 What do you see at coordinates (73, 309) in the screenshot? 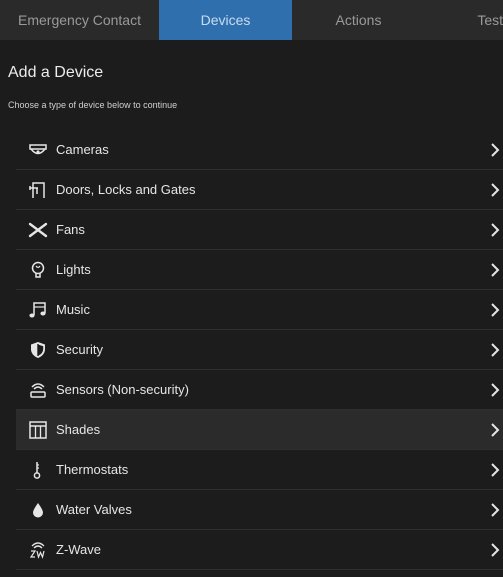
I see `device-label: Music` at bounding box center [73, 309].